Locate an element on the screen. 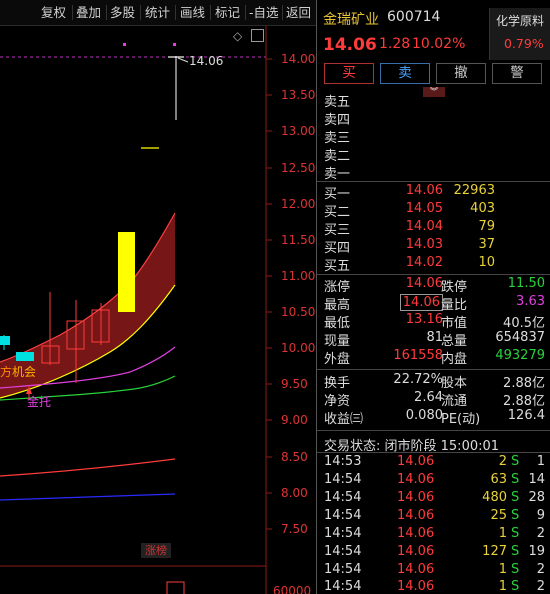  tick-qty: 480 is located at coordinates (494, 497).